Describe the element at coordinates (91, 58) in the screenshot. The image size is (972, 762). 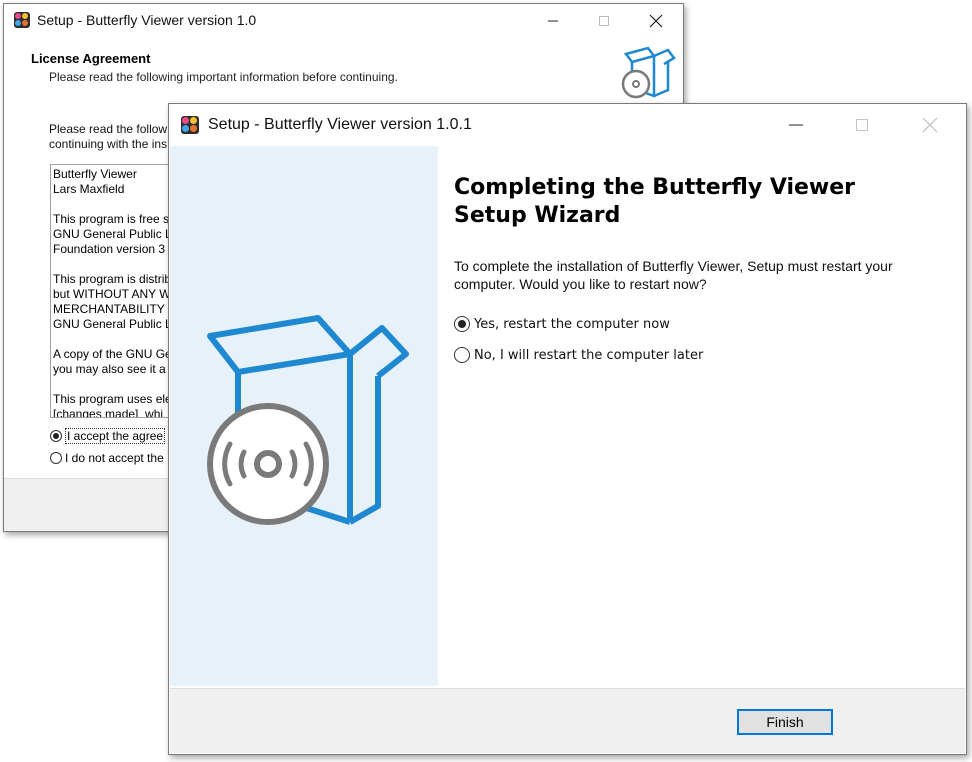
I see `page-title: License Agreement` at that location.